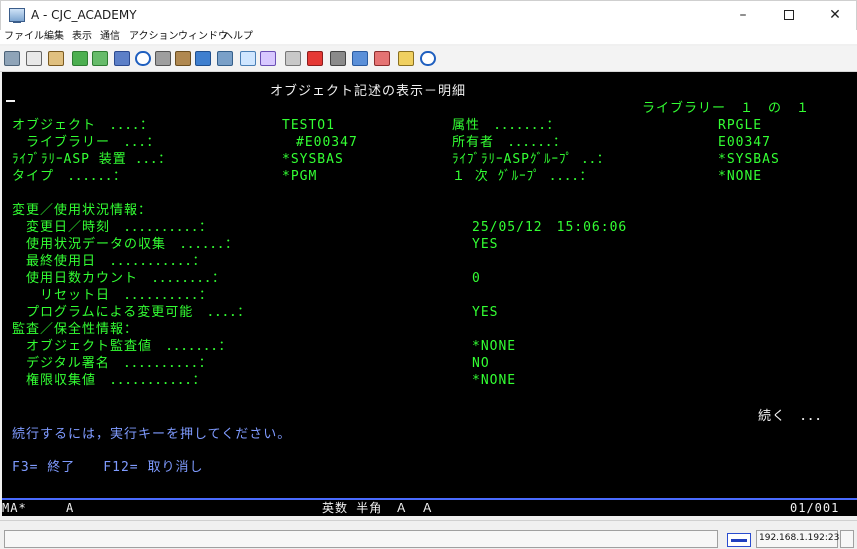  I want to click on menu-bar: ファイル 編集 表示 通信 アクション ウィンドウ ヘルプ, so click(428, 37).